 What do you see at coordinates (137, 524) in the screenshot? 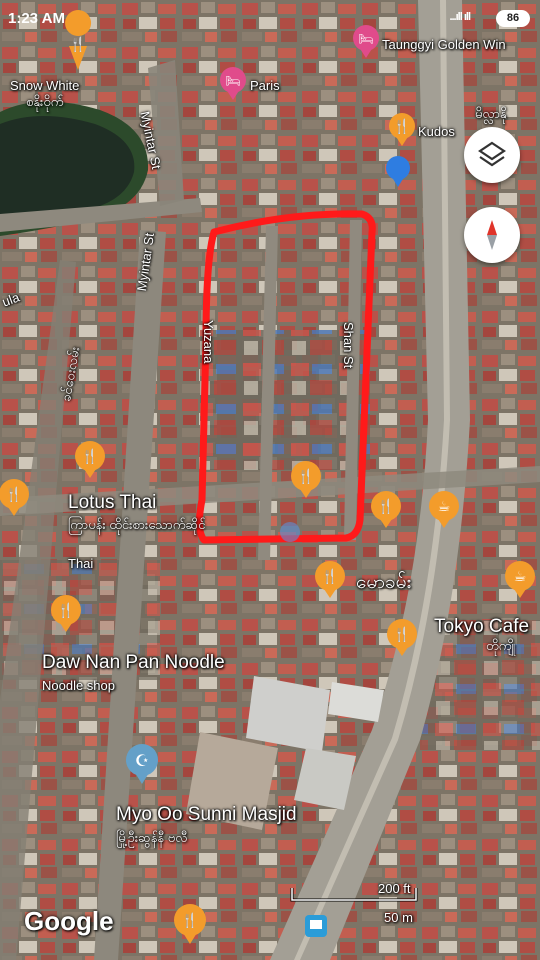
I see `place-label-lotus-thai-my: ကြာပန်း ထိုင်းစားသောက်ဆိုင်` at bounding box center [137, 524].